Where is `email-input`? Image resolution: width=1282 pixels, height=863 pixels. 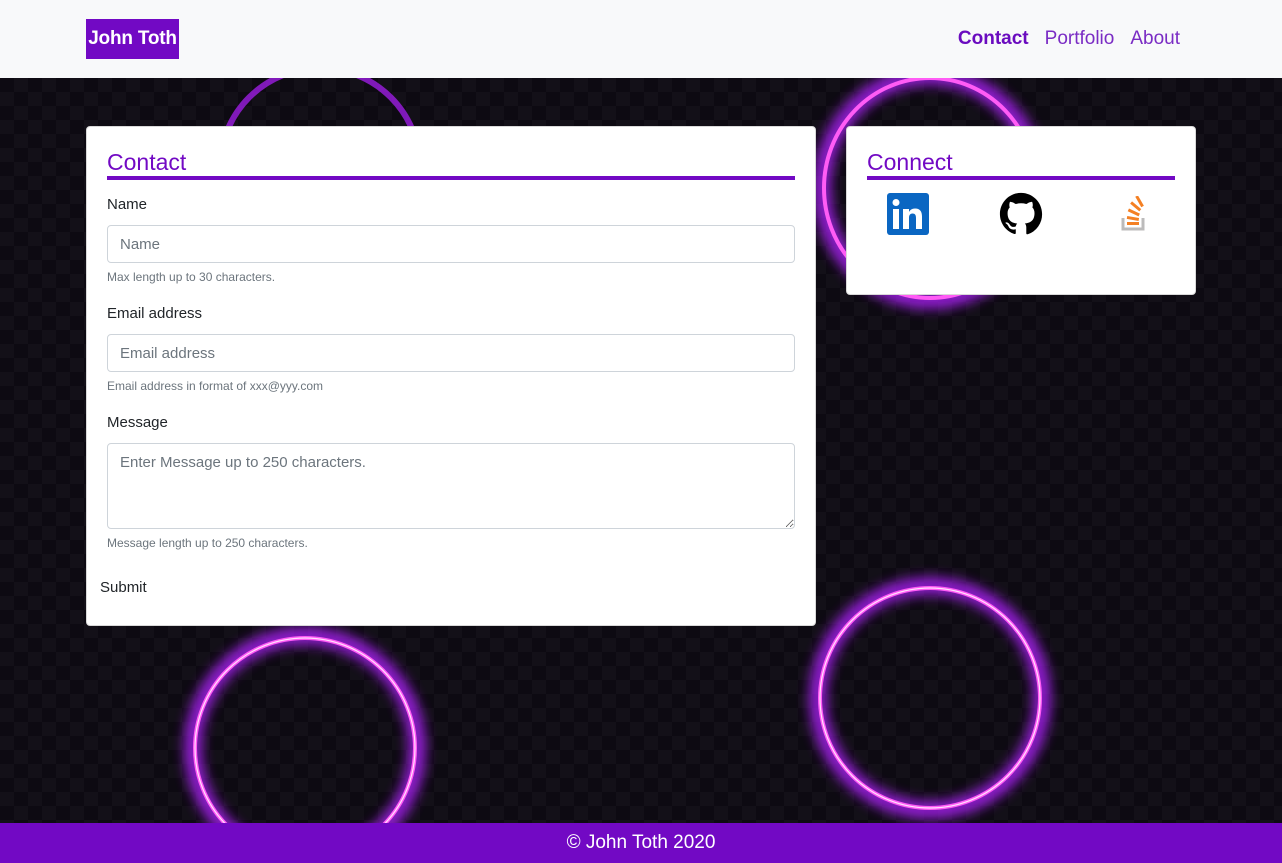
email-input is located at coordinates (451, 353).